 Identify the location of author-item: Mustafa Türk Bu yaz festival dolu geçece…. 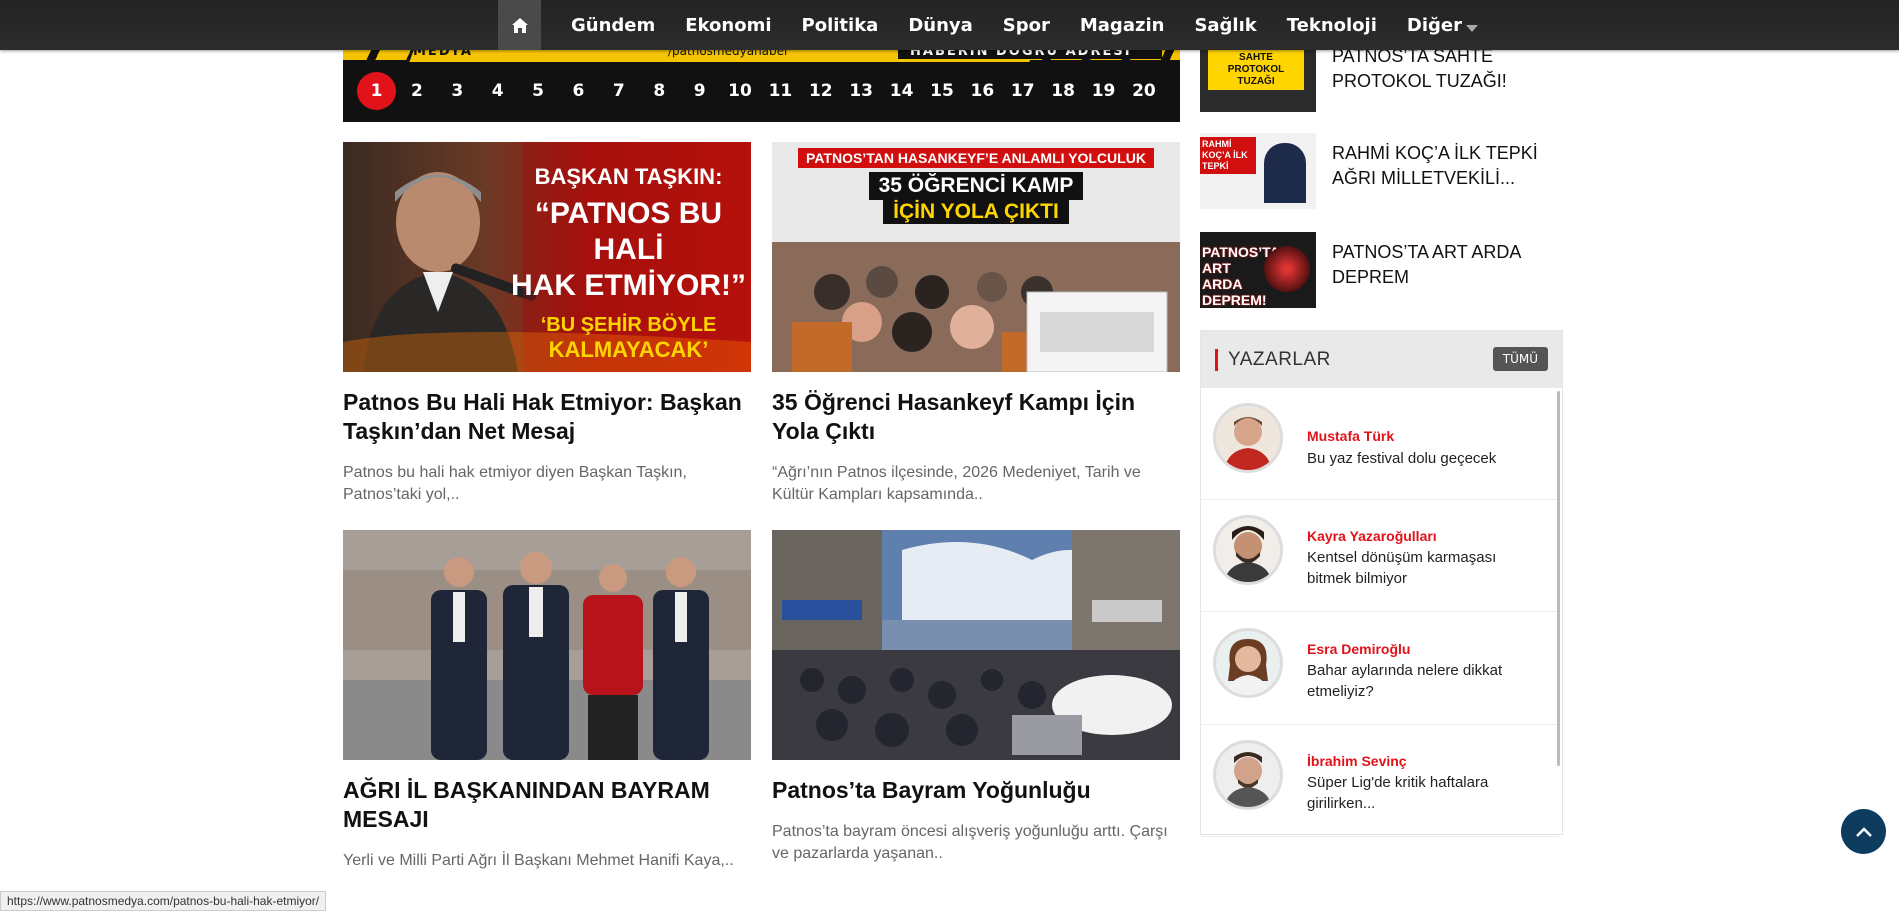
(1380, 444).